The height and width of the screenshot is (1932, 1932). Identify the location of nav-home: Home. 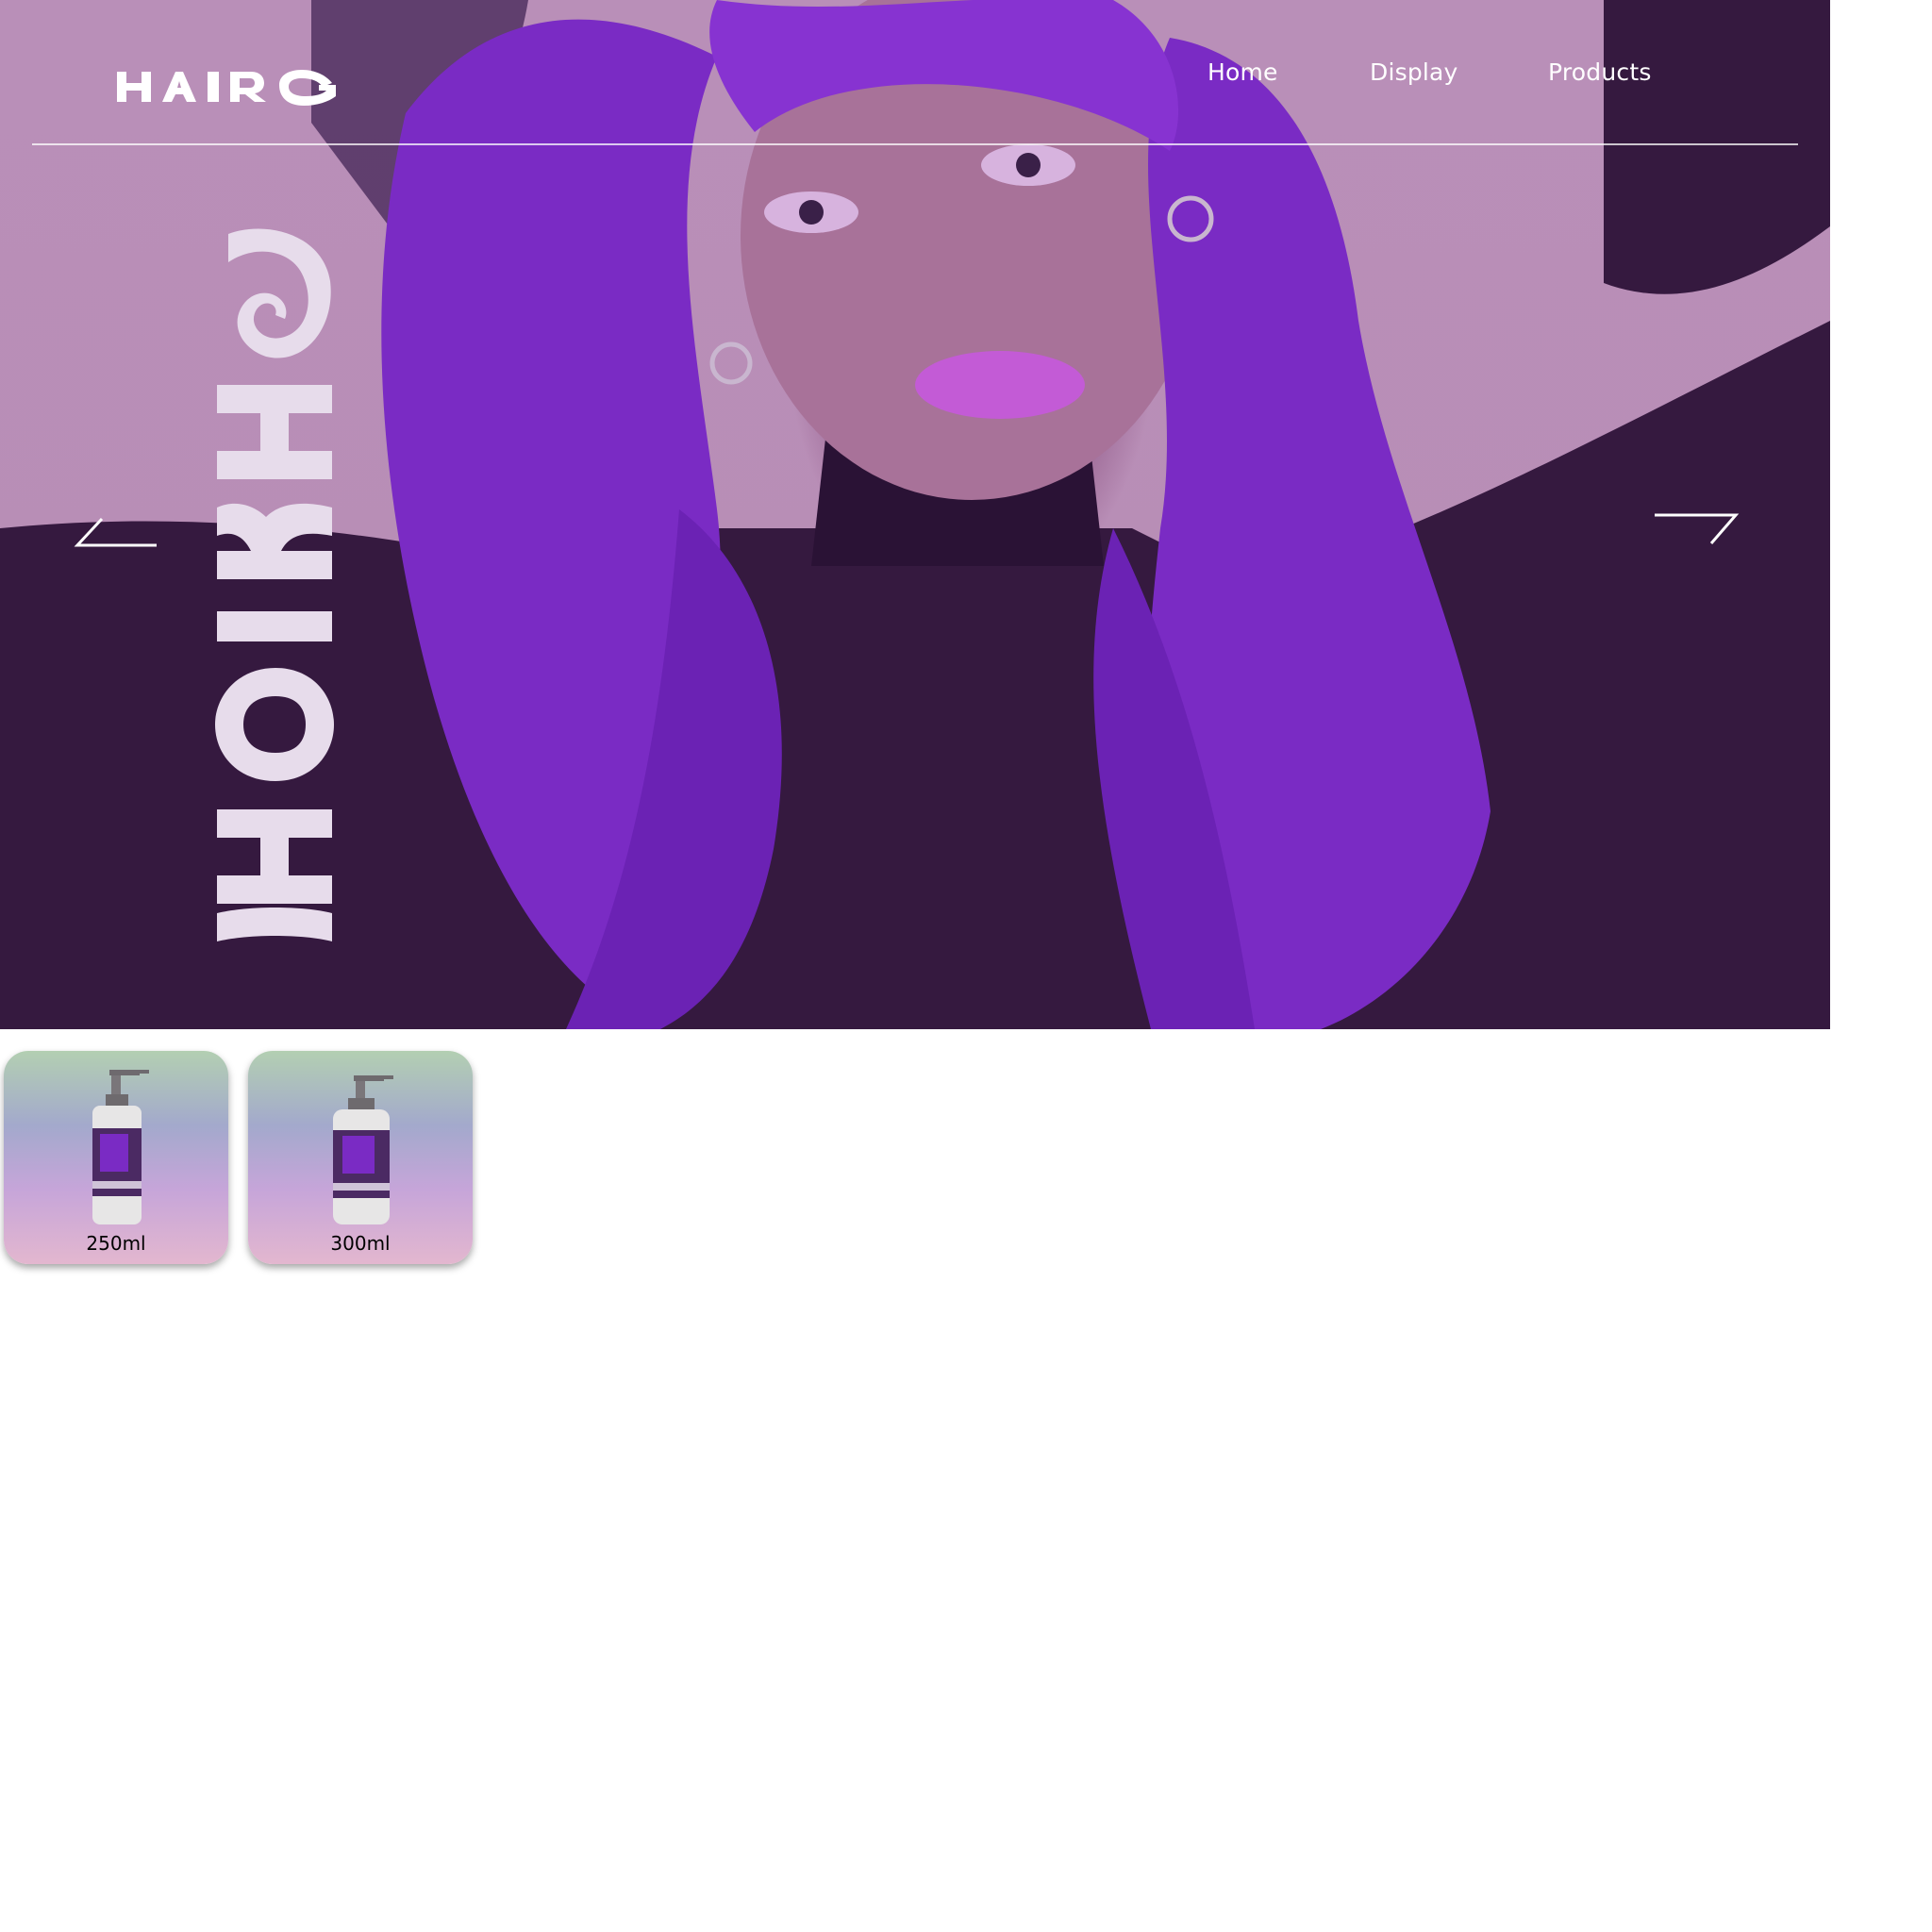
(1243, 77).